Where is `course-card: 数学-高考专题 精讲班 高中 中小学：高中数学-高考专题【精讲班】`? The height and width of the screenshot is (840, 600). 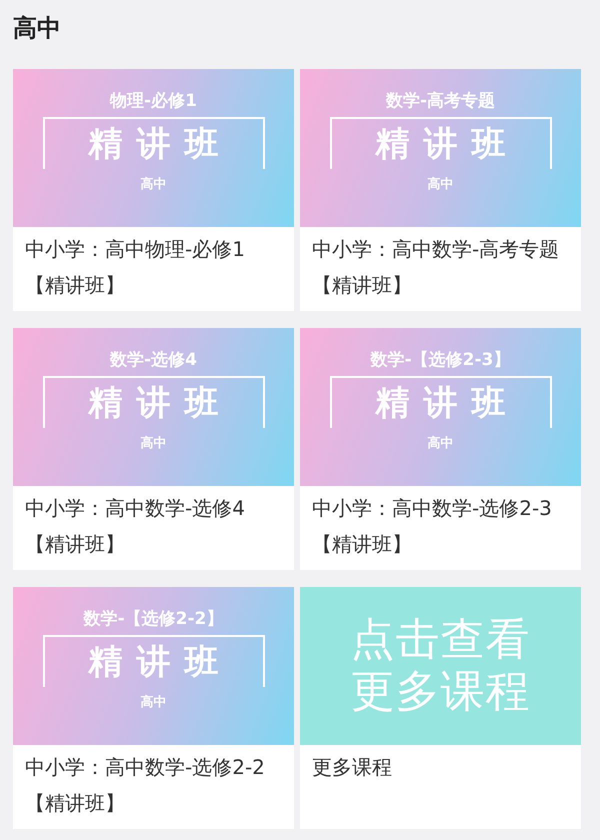
course-card: 数学-高考专题 精讲班 高中 中小学：高中数学-高考专题【精讲班】 is located at coordinates (440, 190).